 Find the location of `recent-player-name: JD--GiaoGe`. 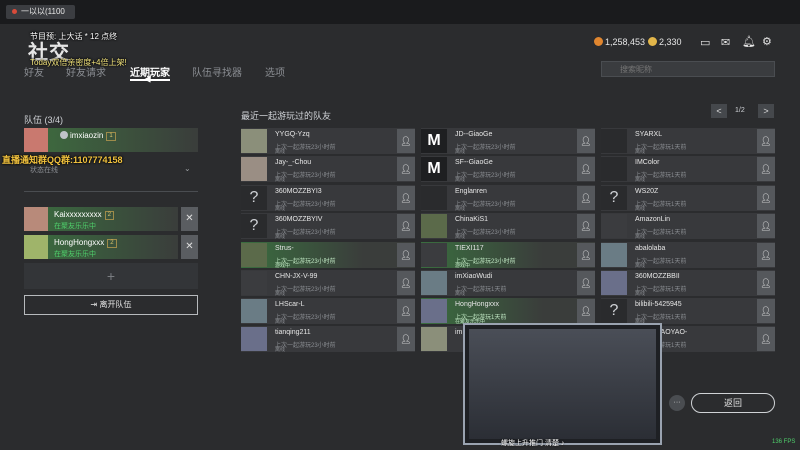

recent-player-name: JD--GiaoGe is located at coordinates (474, 134).